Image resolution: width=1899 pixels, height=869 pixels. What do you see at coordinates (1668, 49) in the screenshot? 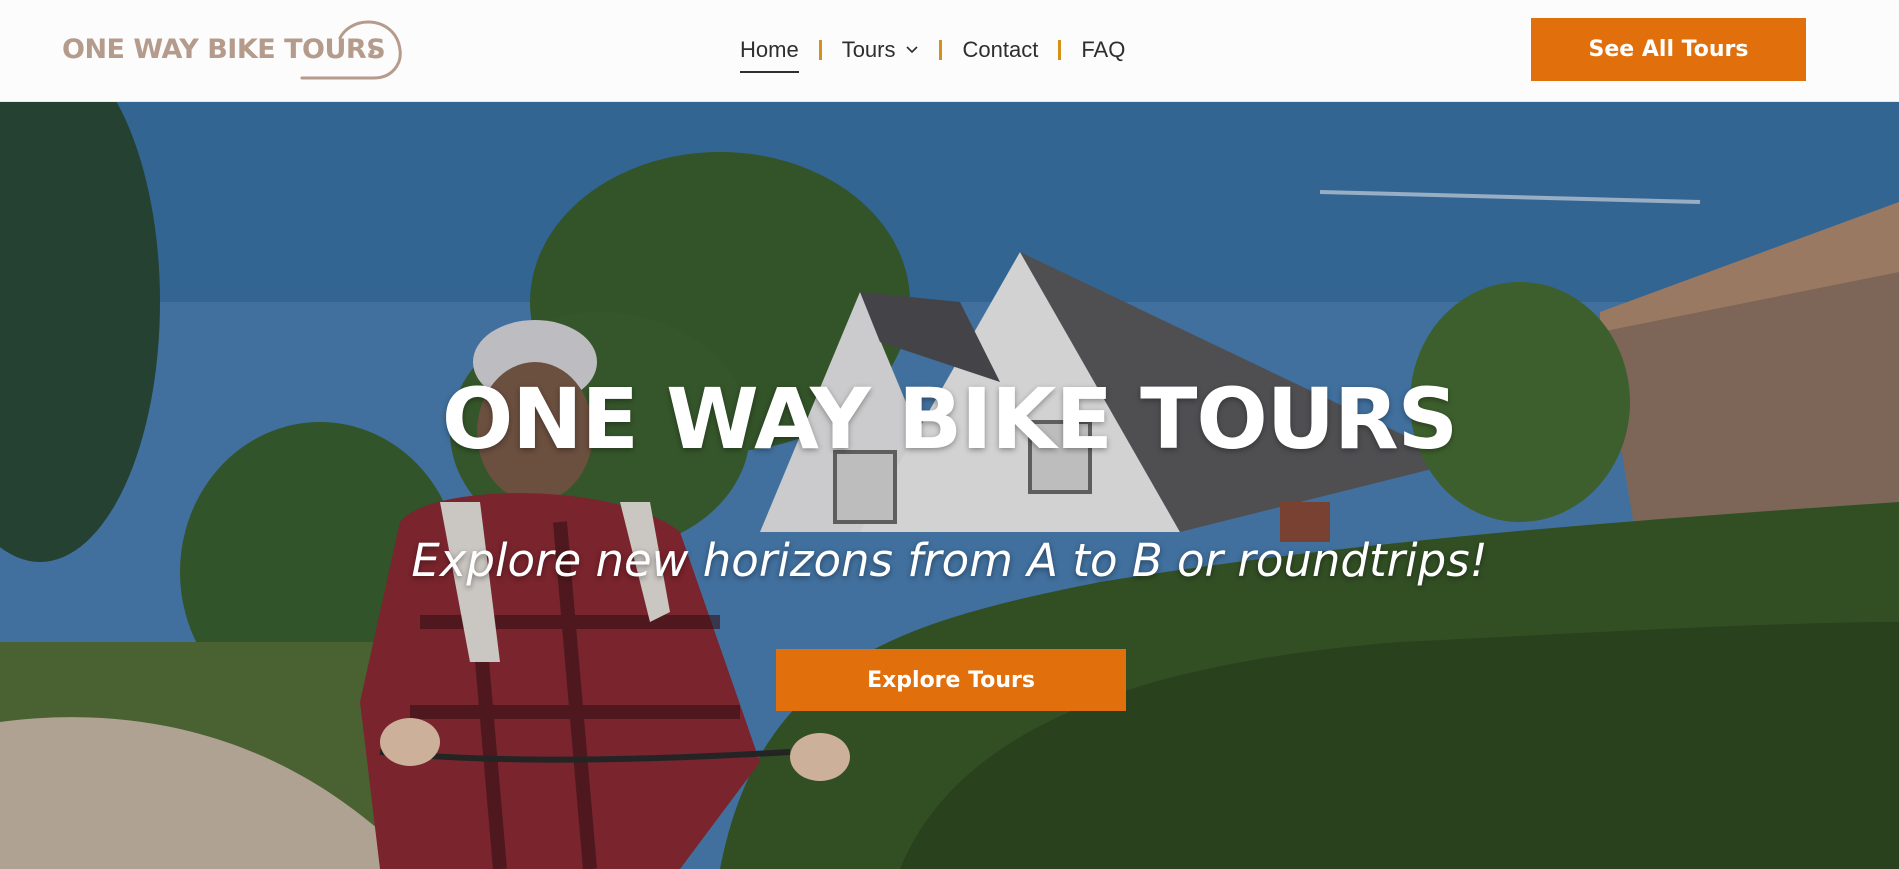
I see `see-all-tours-button: See All Tours` at bounding box center [1668, 49].